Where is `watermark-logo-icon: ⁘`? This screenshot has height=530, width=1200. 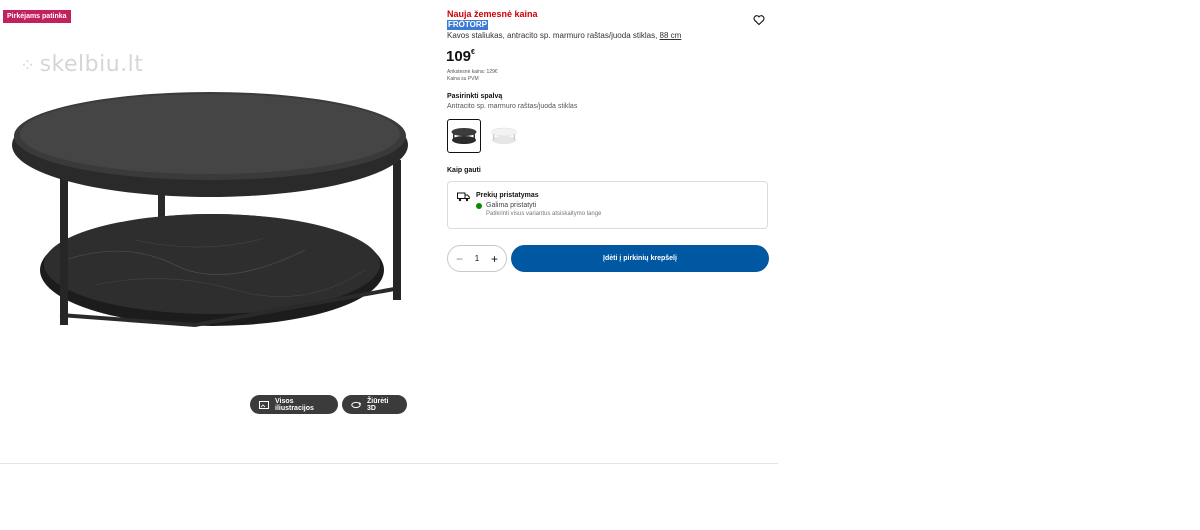
watermark-logo-icon: ⁘ is located at coordinates (28, 65).